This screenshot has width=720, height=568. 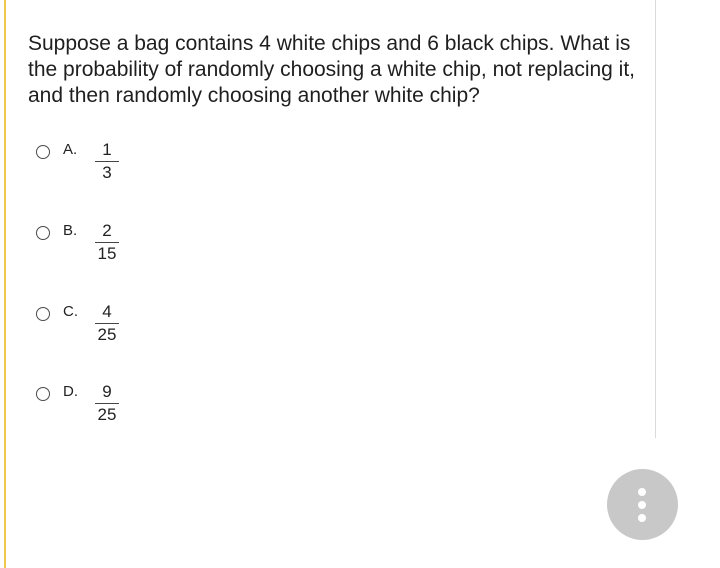 I want to click on choice-fraction: 4 25, so click(x=107, y=323).